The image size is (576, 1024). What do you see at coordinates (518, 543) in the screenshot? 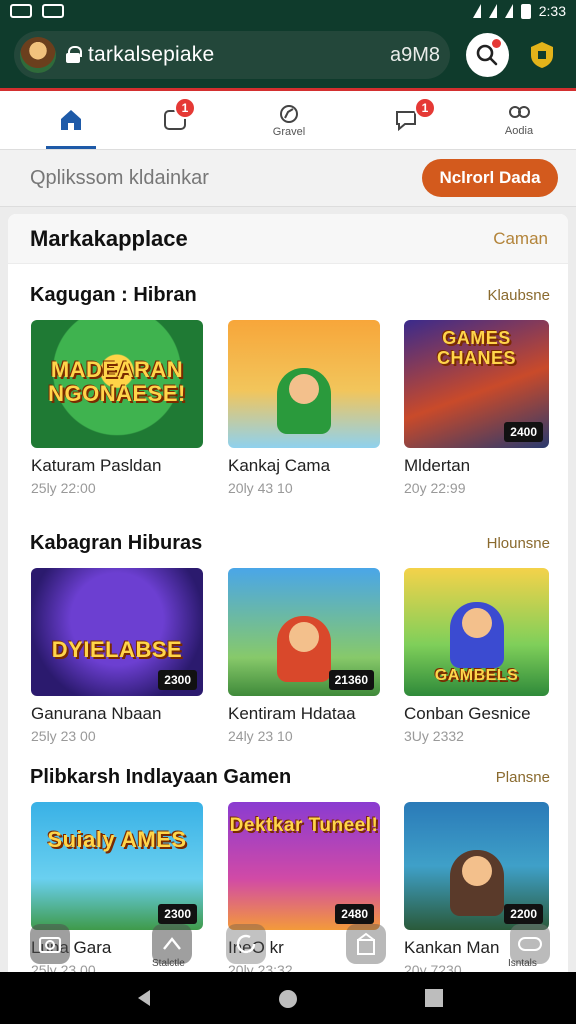
I see `section-see-more-link: Hlounsne` at bounding box center [518, 543].